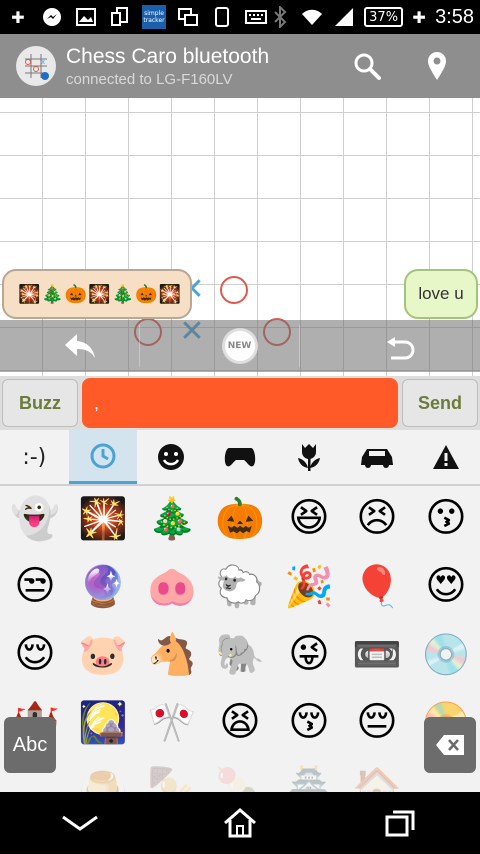  I want to click on recent-apps-button, so click(400, 823).